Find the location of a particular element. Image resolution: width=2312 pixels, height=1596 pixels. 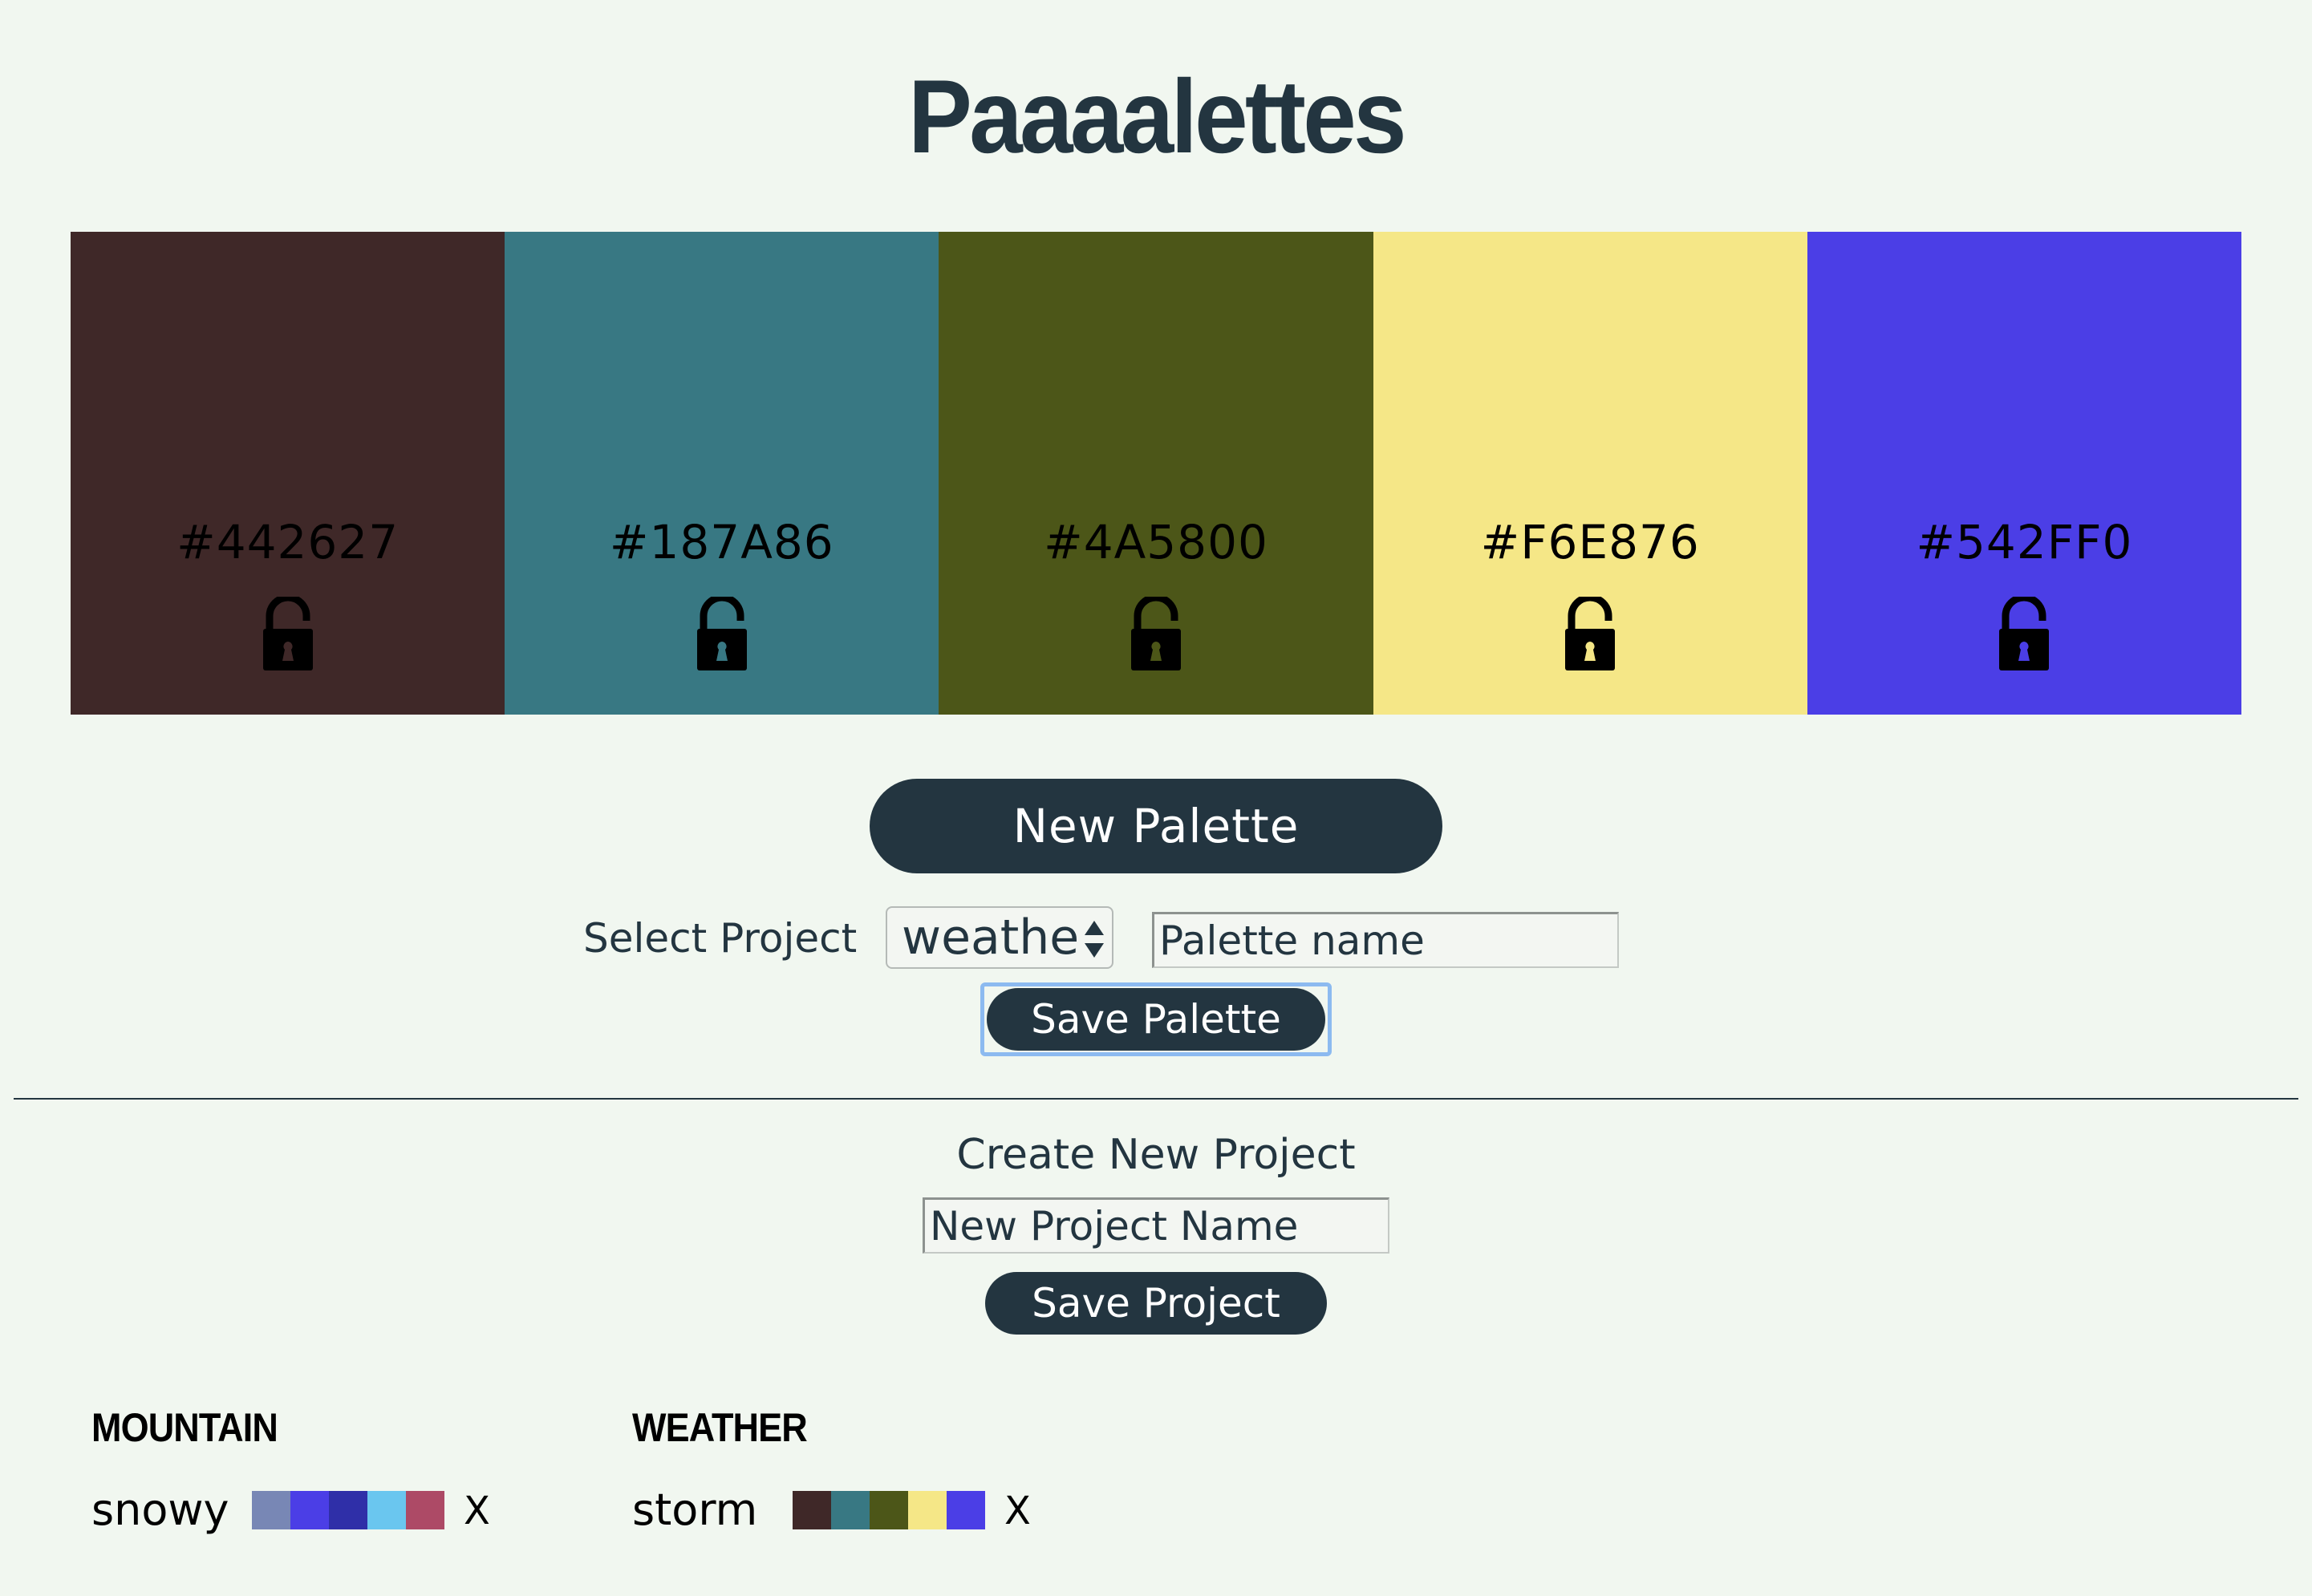

section-divider is located at coordinates (1156, 1099).